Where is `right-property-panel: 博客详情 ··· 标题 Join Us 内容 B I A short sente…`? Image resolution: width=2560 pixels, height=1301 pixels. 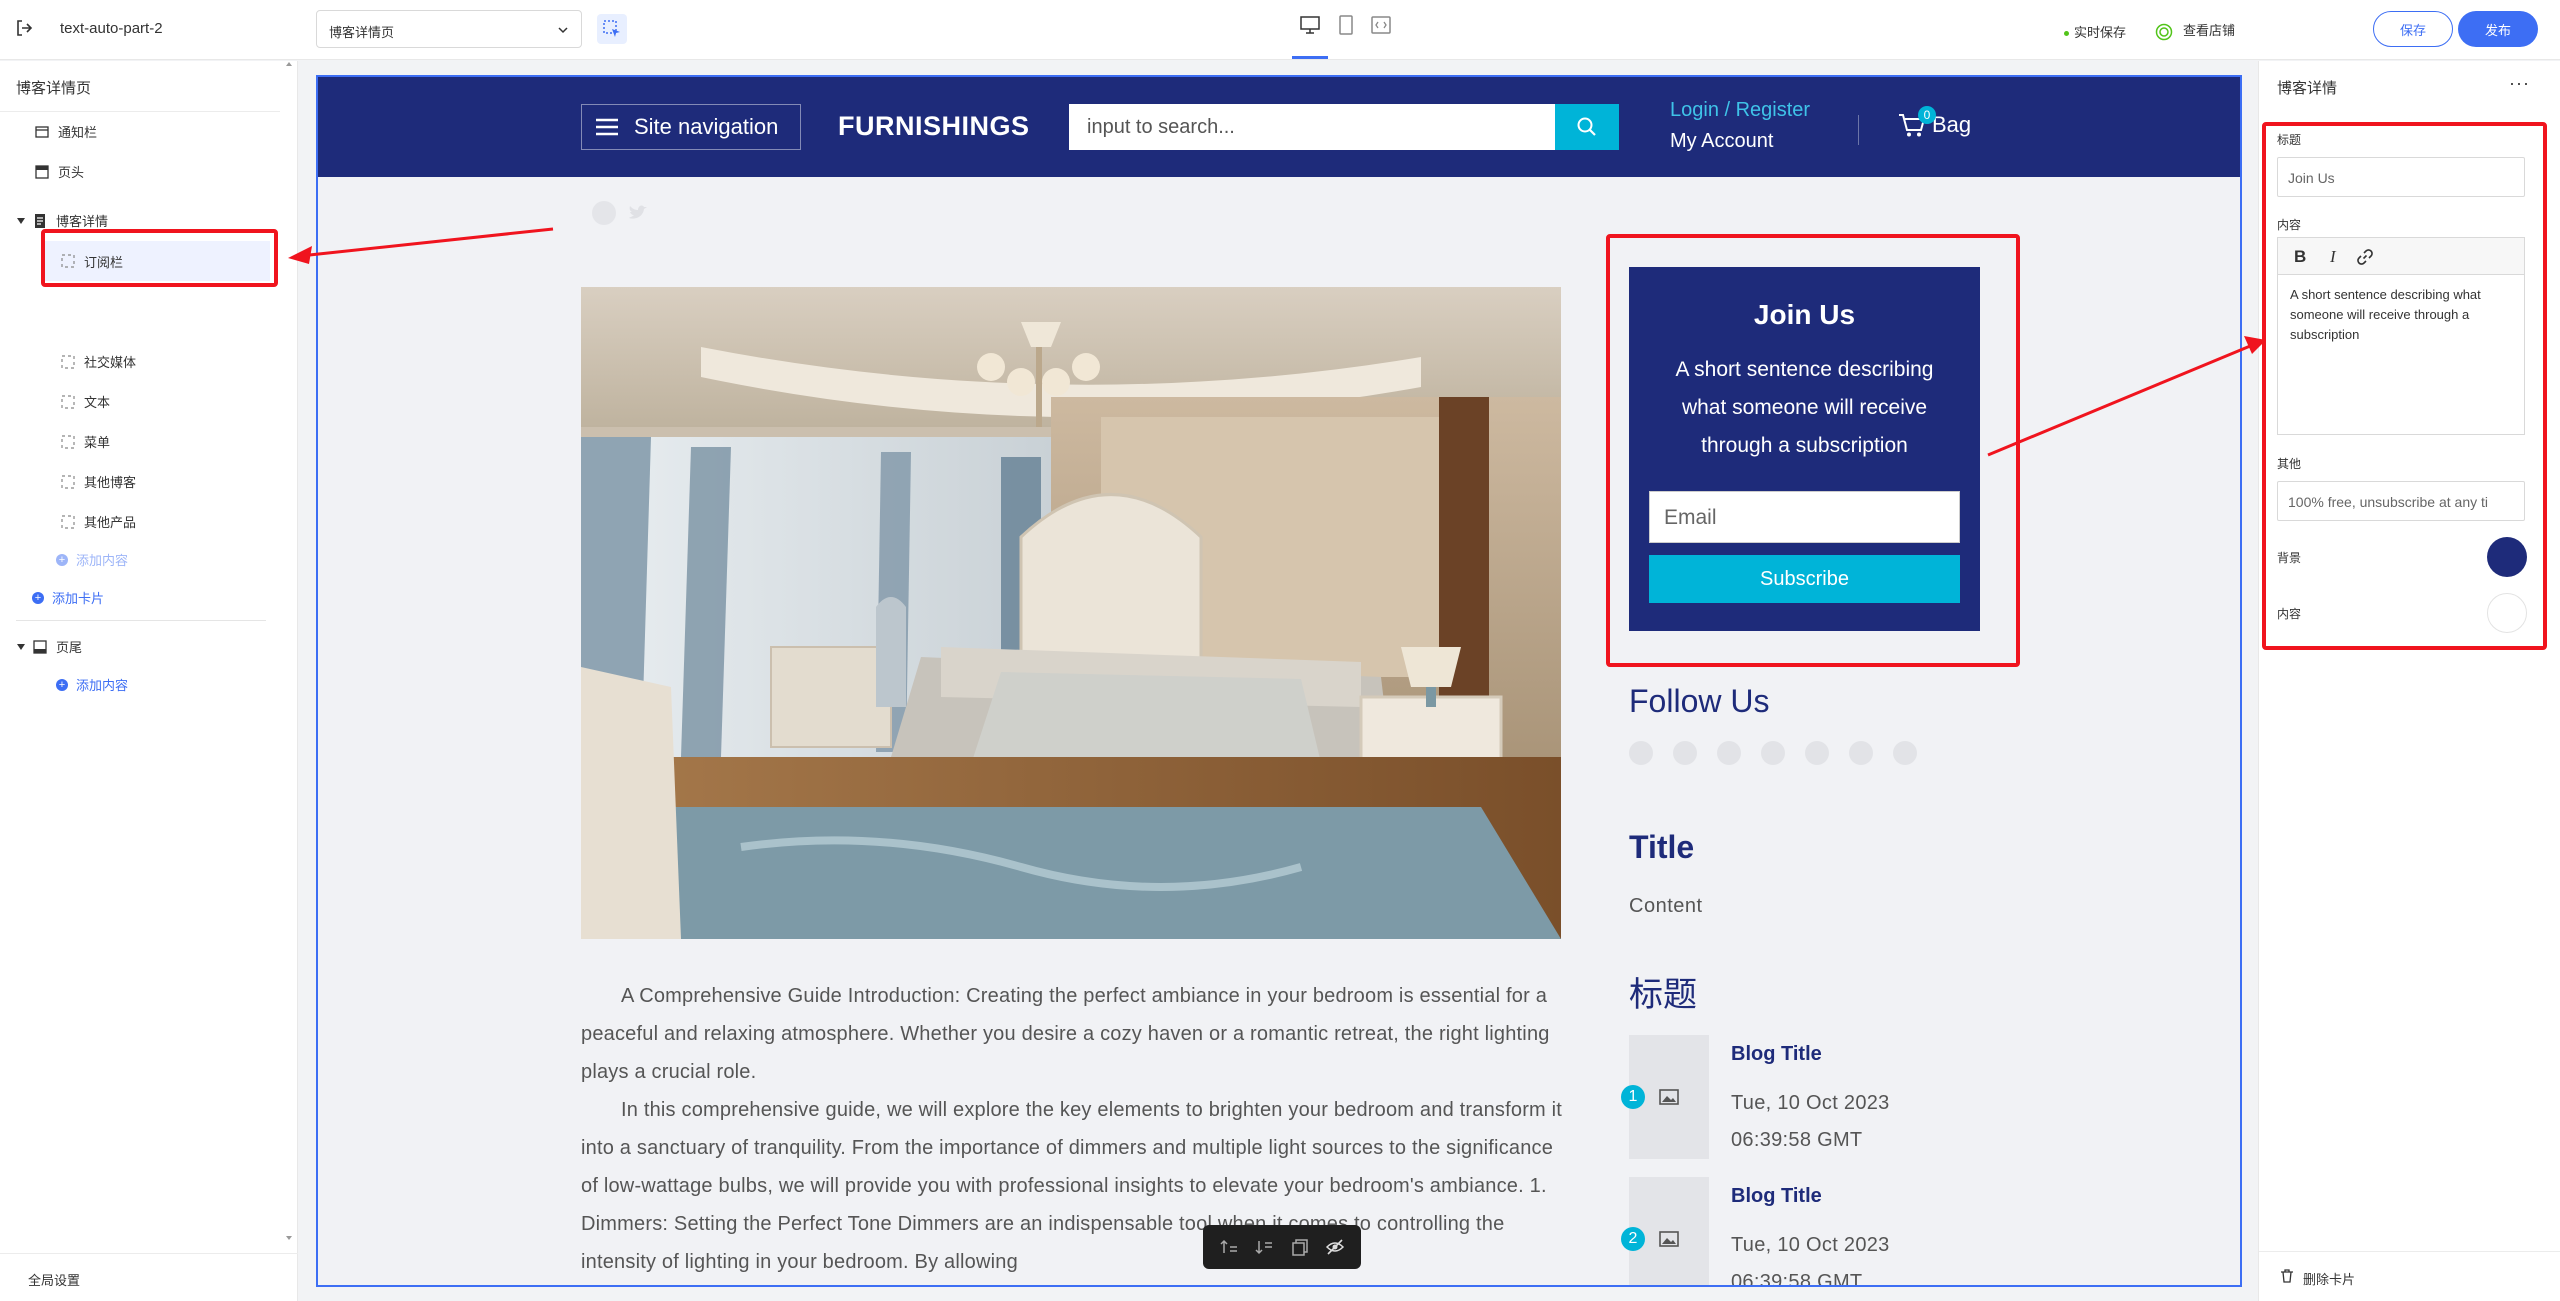
right-property-panel: 博客详情 ··· 标题 Join Us 内容 B I A short sente… is located at coordinates (2409, 681).